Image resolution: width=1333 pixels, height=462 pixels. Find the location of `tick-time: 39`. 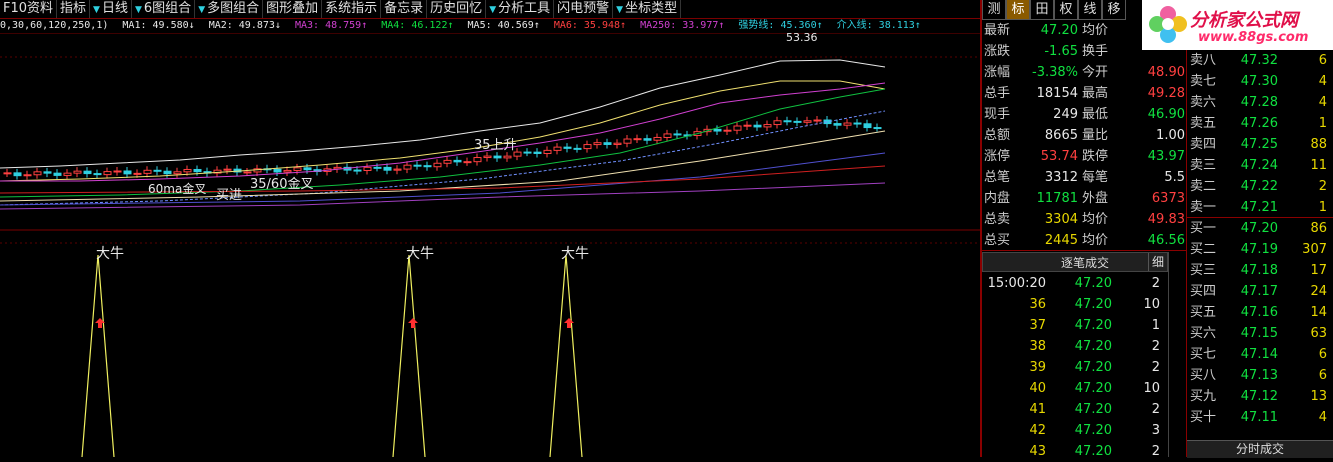

tick-time: 39 is located at coordinates (1037, 367).